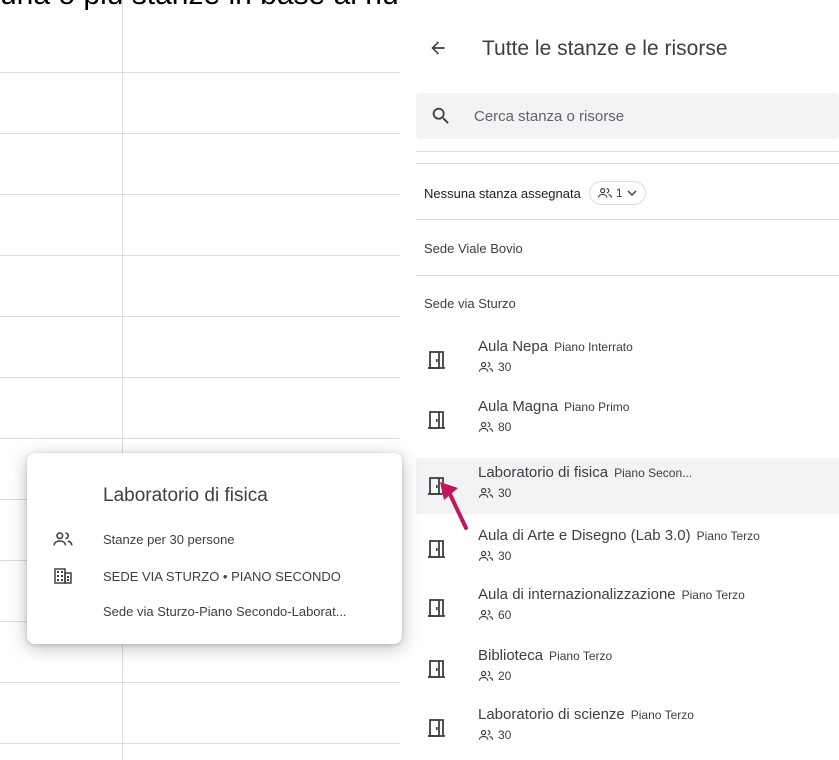 The image size is (839, 760). What do you see at coordinates (511, 655) in the screenshot?
I see `room-name: Biblioteca` at bounding box center [511, 655].